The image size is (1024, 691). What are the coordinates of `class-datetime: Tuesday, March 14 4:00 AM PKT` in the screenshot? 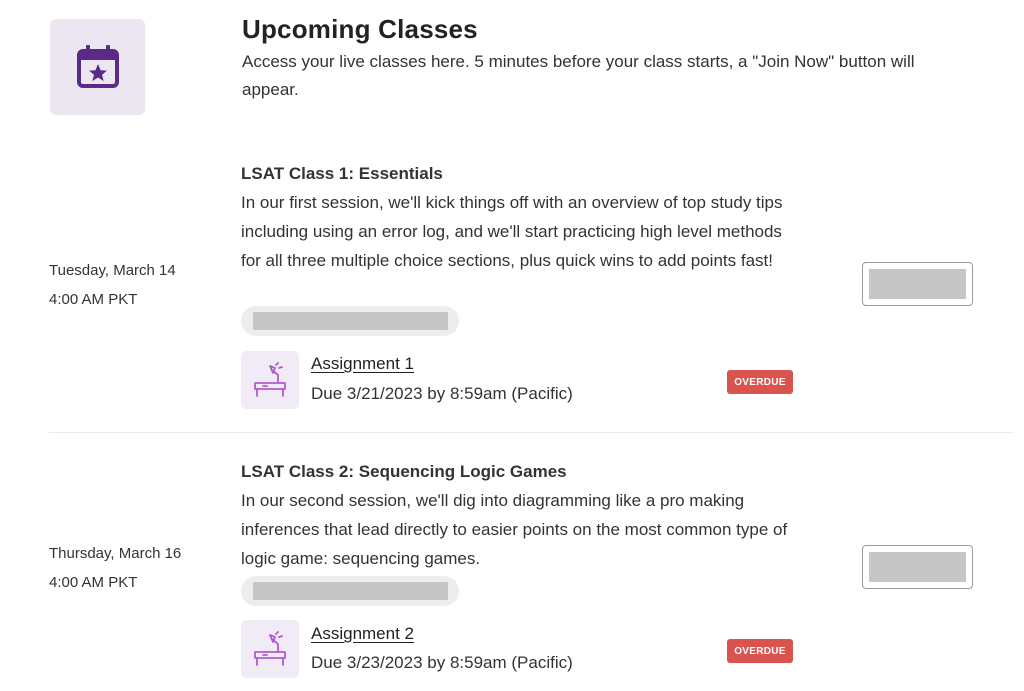 It's located at (112, 285).